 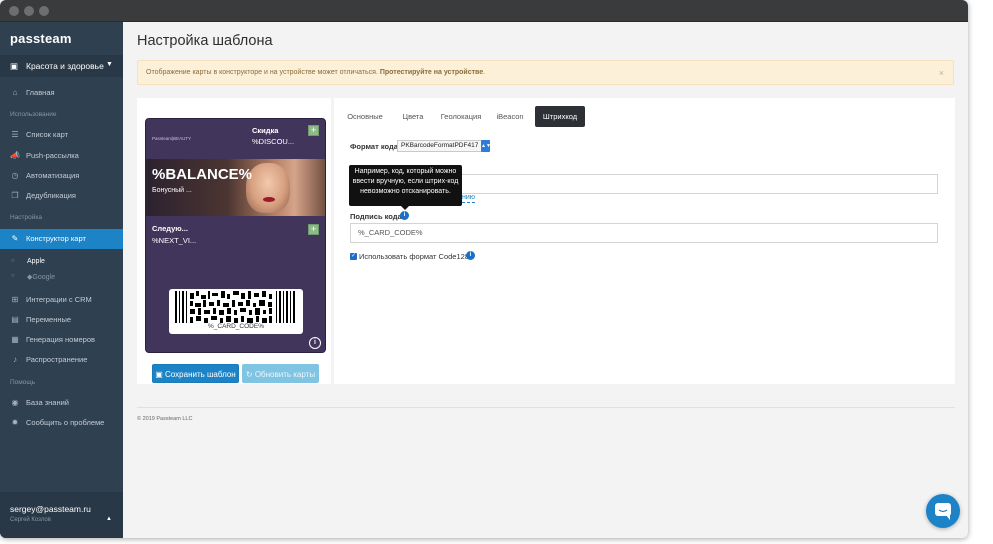 I want to click on cog-icon: ✹, so click(x=15, y=422).